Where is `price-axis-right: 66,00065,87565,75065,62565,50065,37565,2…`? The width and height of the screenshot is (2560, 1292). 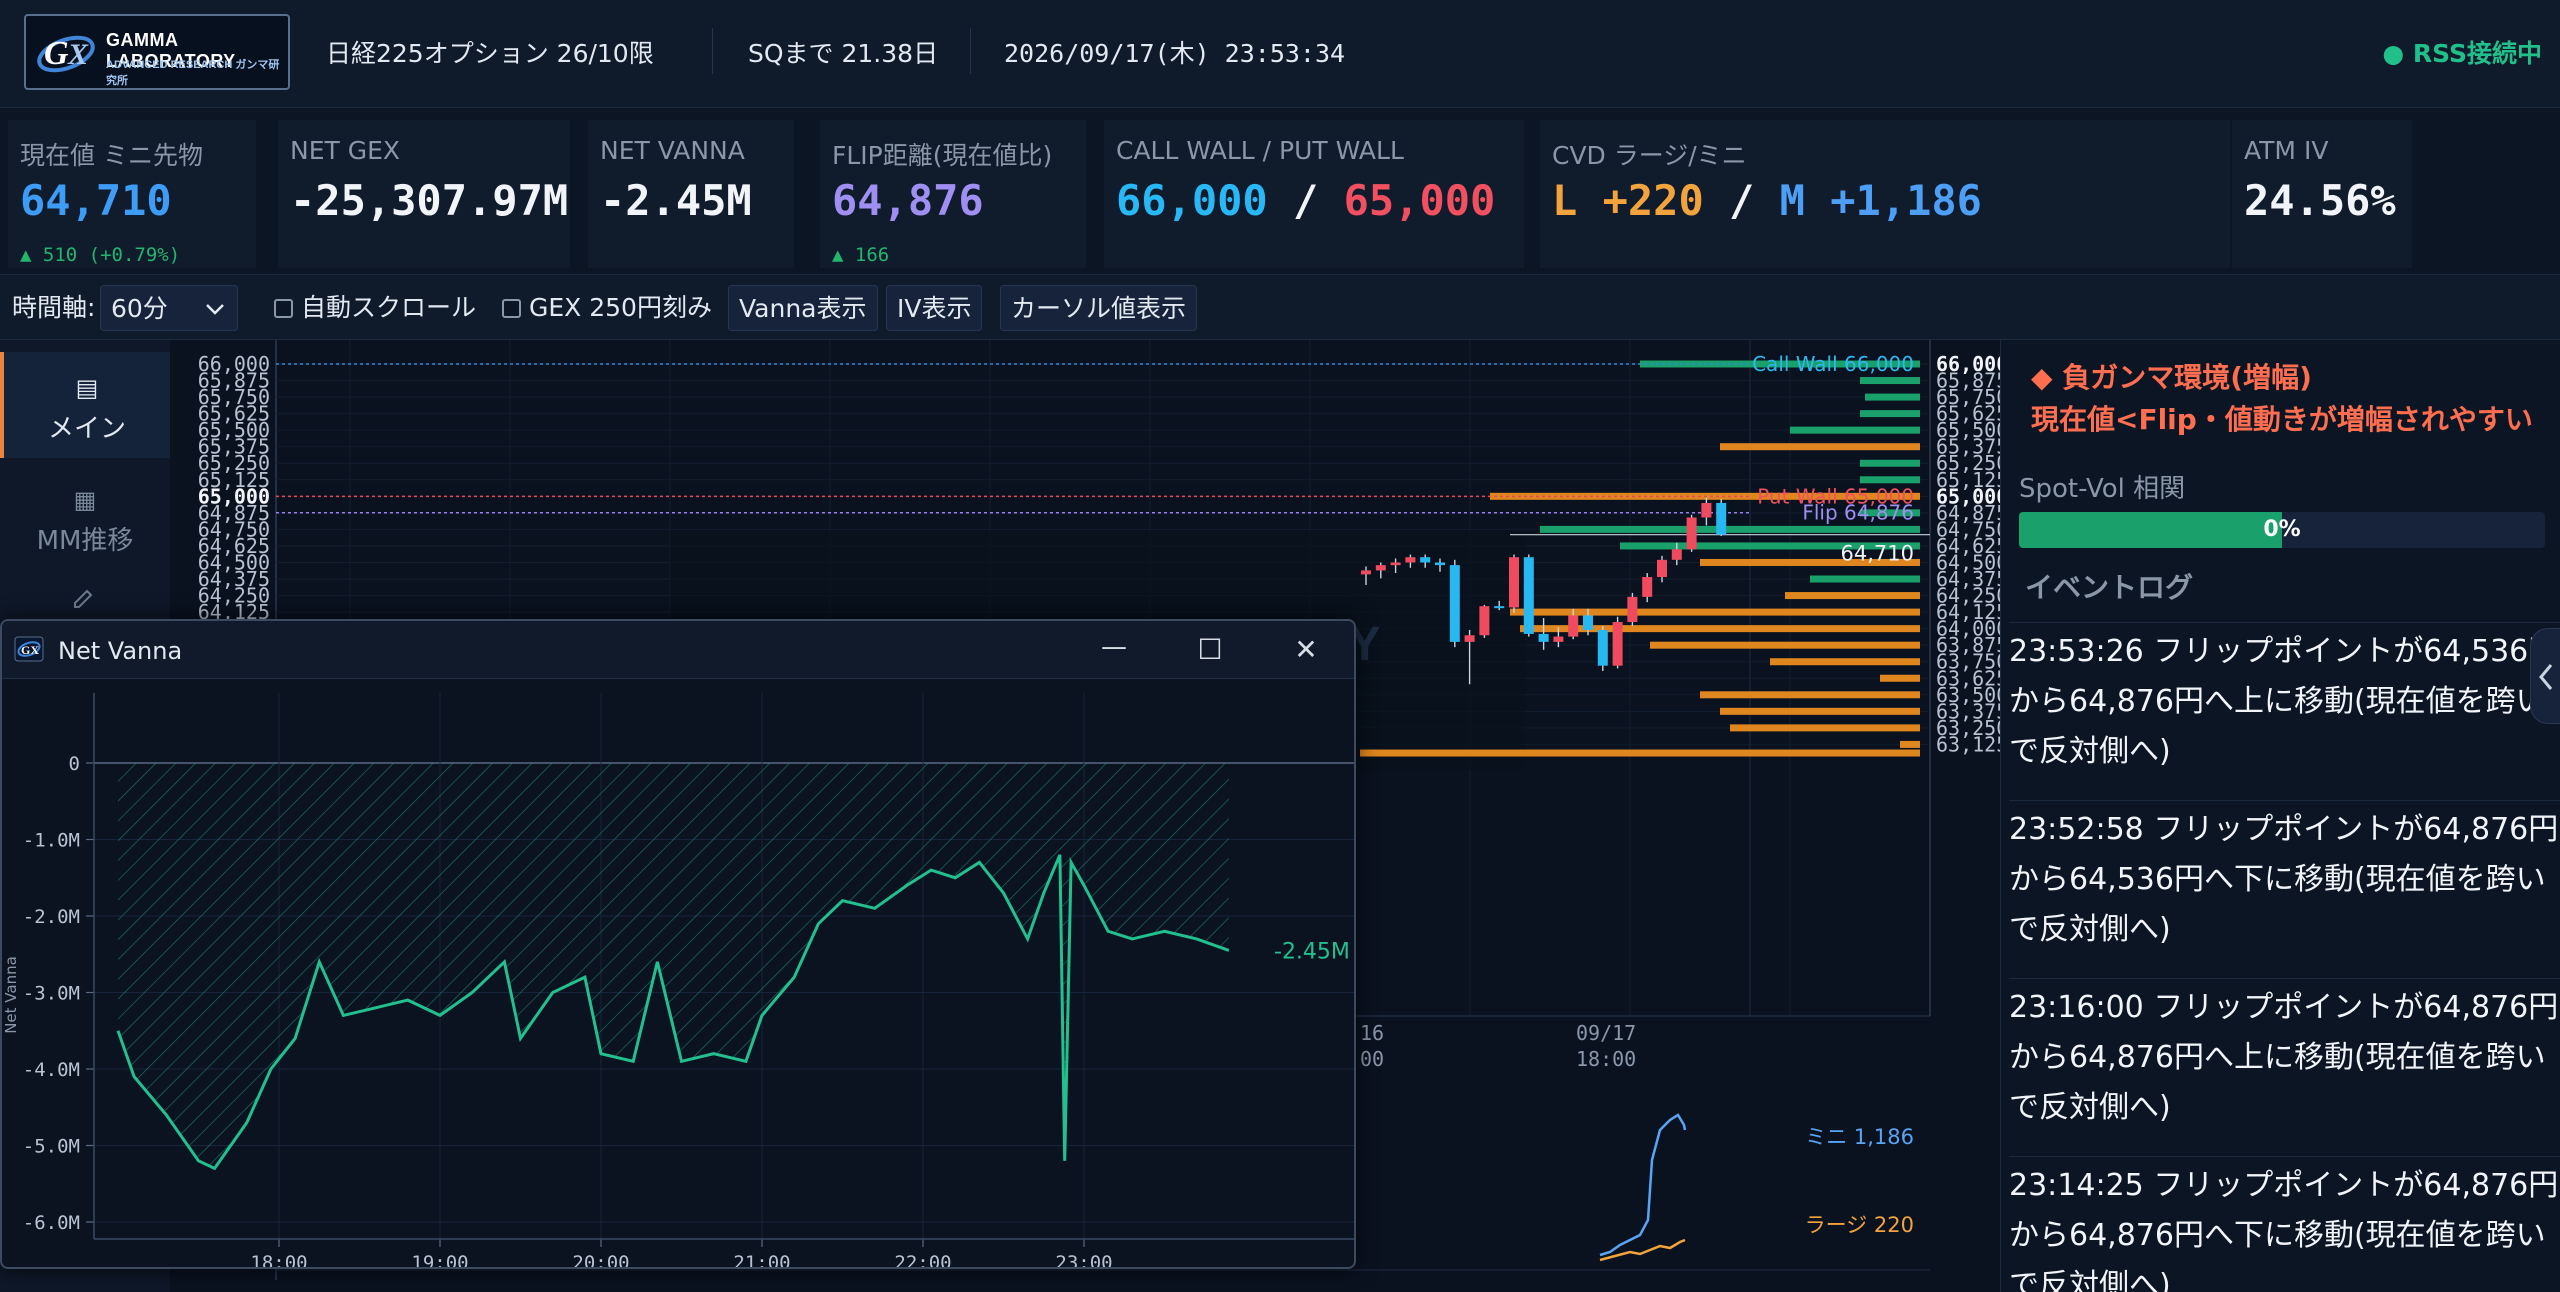
price-axis-right: 66,00065,87565,75065,62565,50065,37565,2… is located at coordinates (1968, 554).